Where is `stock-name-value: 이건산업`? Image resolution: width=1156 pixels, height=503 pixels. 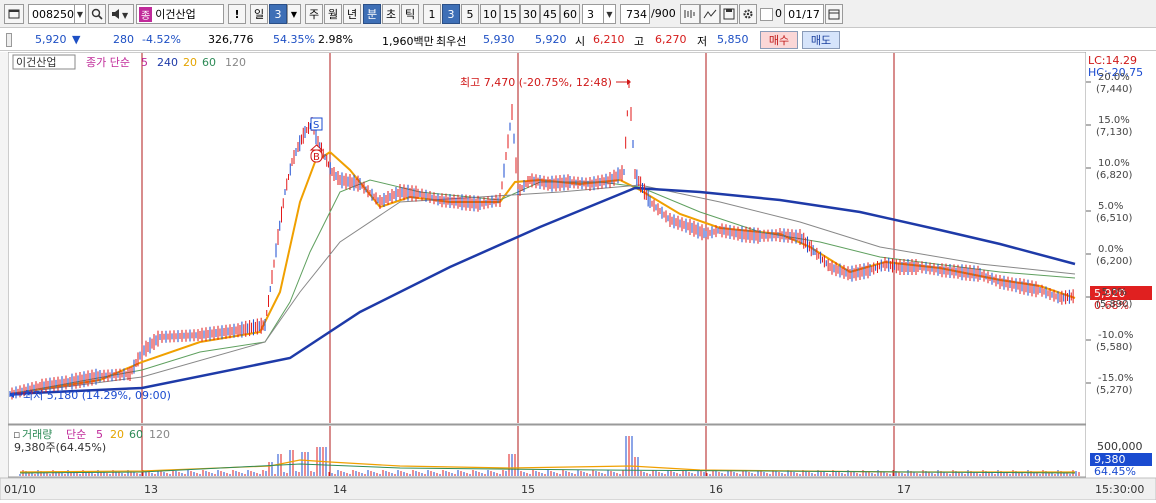
stock-name-value: 이건산업 is located at coordinates (175, 14).